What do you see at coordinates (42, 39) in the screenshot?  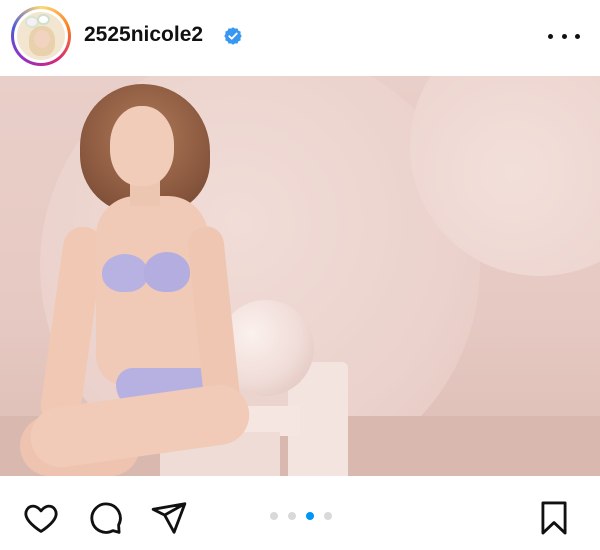 I see `avatar-face` at bounding box center [42, 39].